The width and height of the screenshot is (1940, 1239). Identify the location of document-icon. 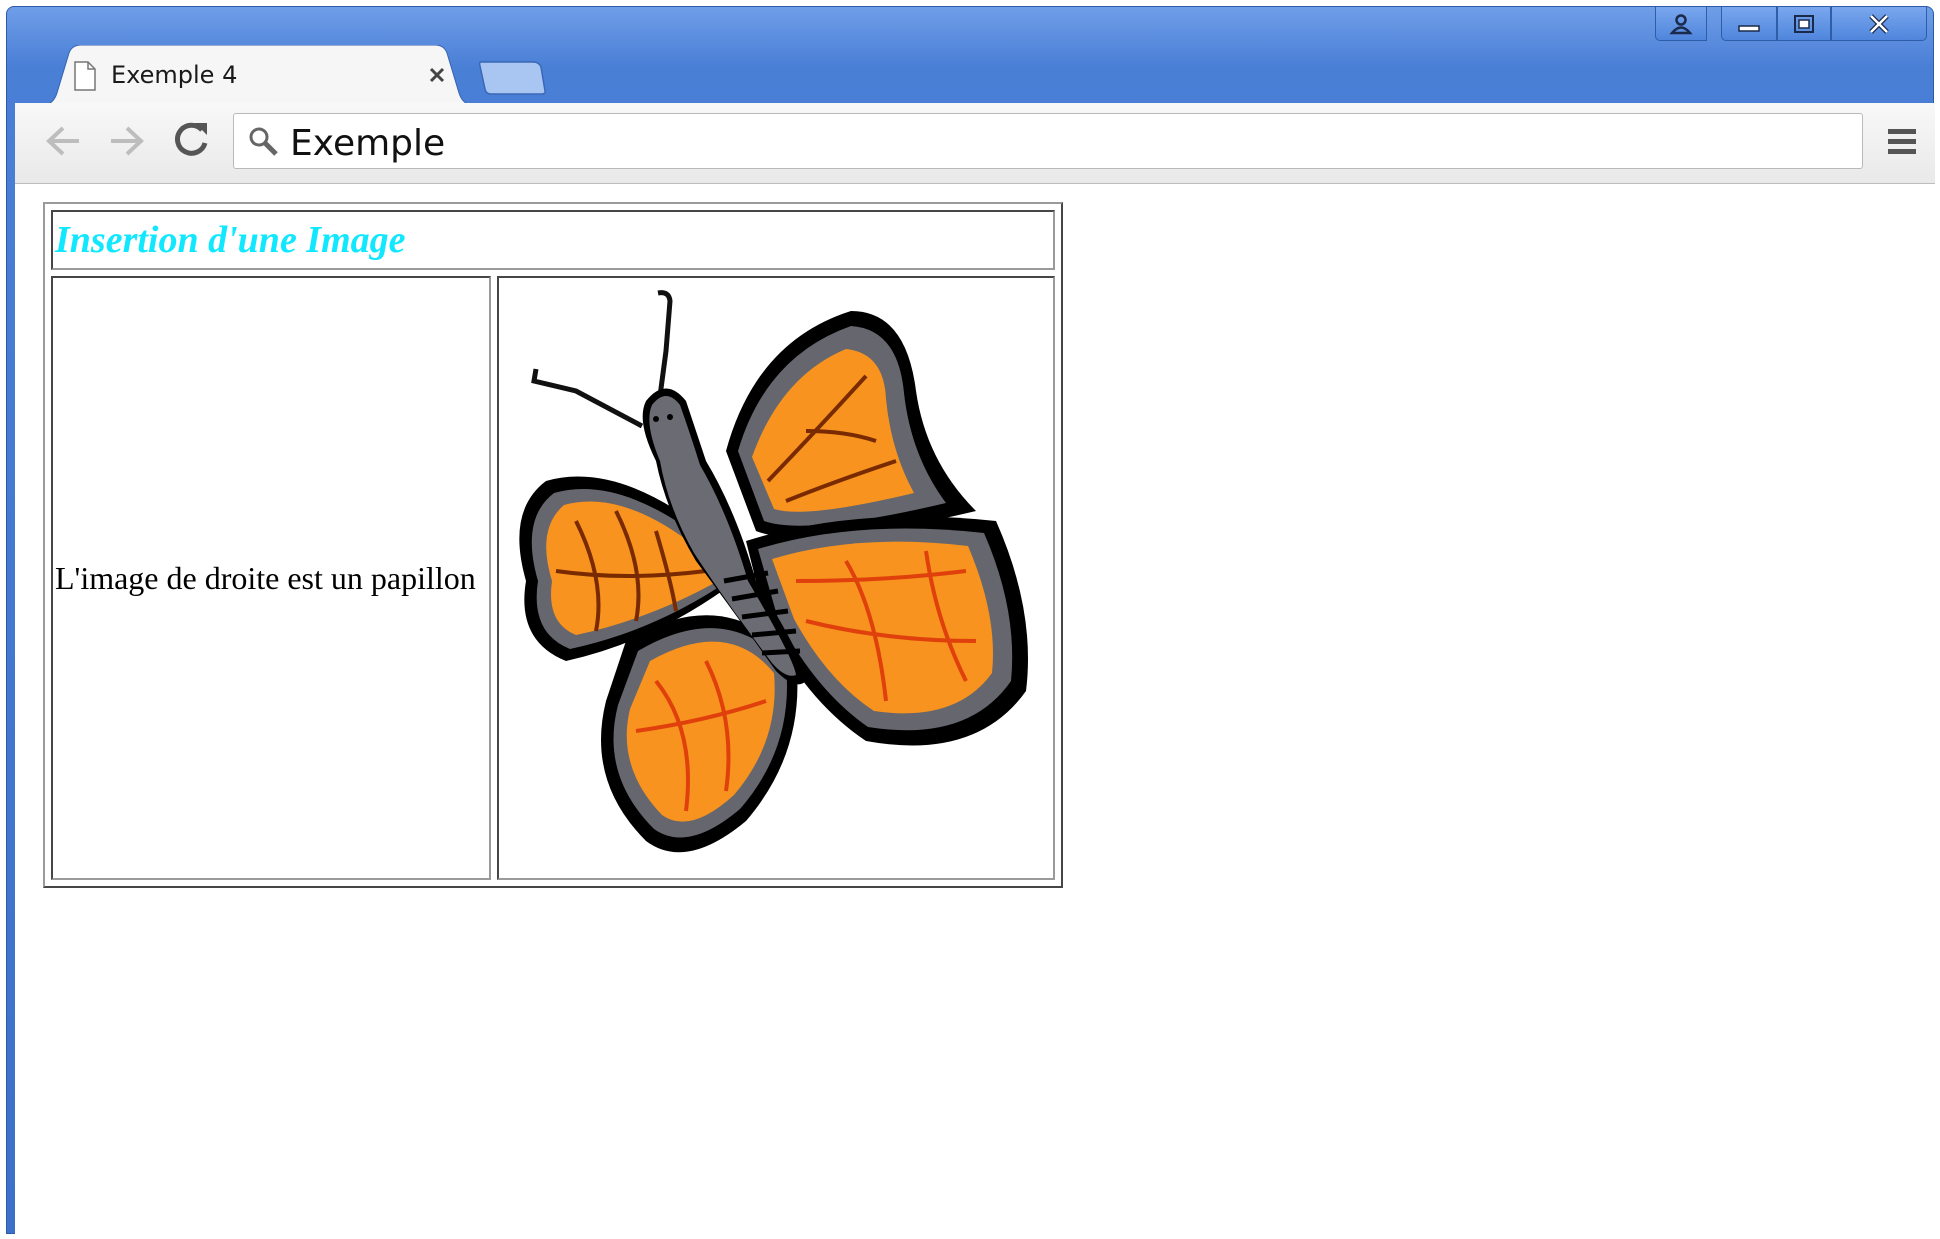
(85, 78).